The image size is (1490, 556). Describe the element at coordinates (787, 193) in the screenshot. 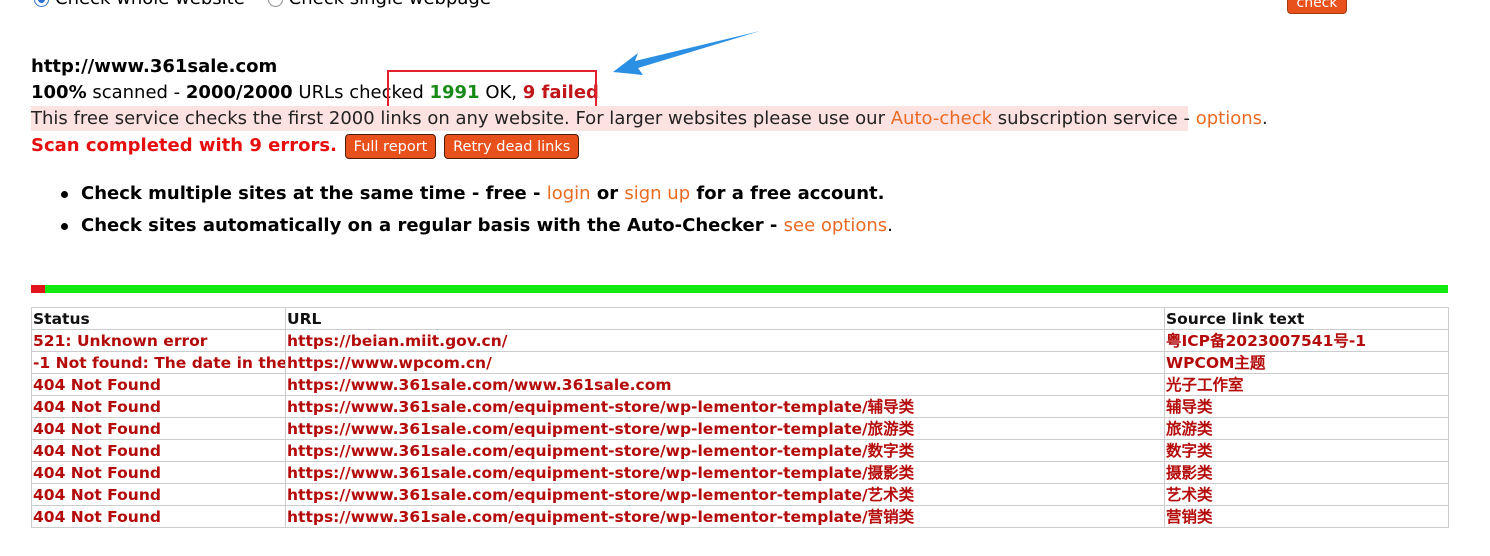

I see `feature-item-end-text: for a free account.` at that location.